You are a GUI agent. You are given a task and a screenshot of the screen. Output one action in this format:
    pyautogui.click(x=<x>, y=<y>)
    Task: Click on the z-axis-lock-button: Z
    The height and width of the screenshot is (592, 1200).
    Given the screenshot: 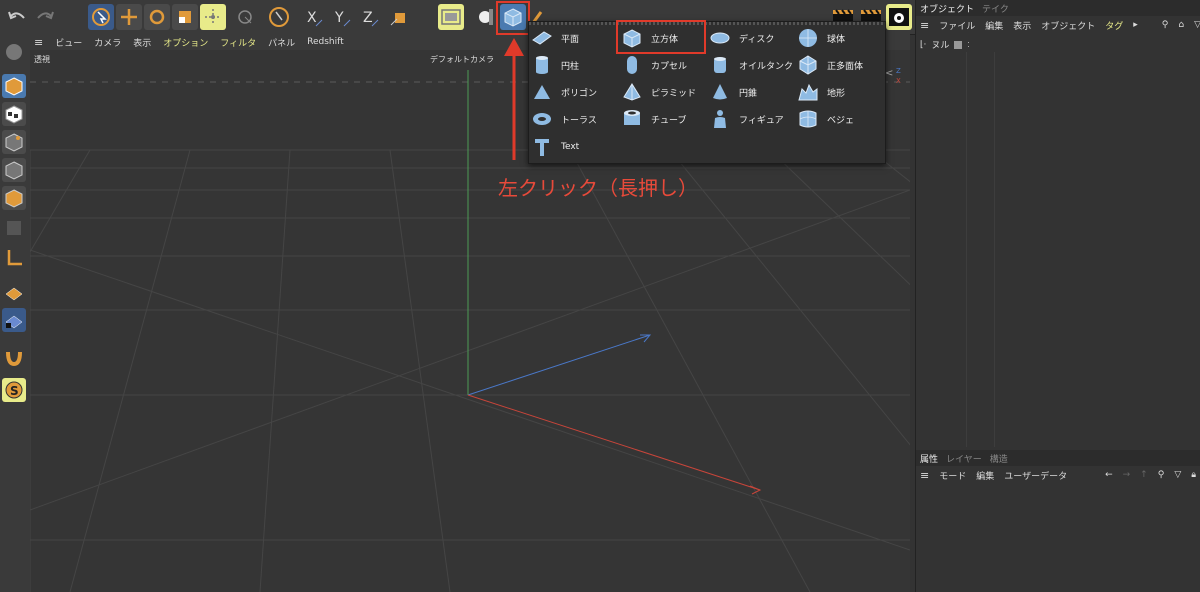 What is the action you would take?
    pyautogui.click(x=371, y=17)
    